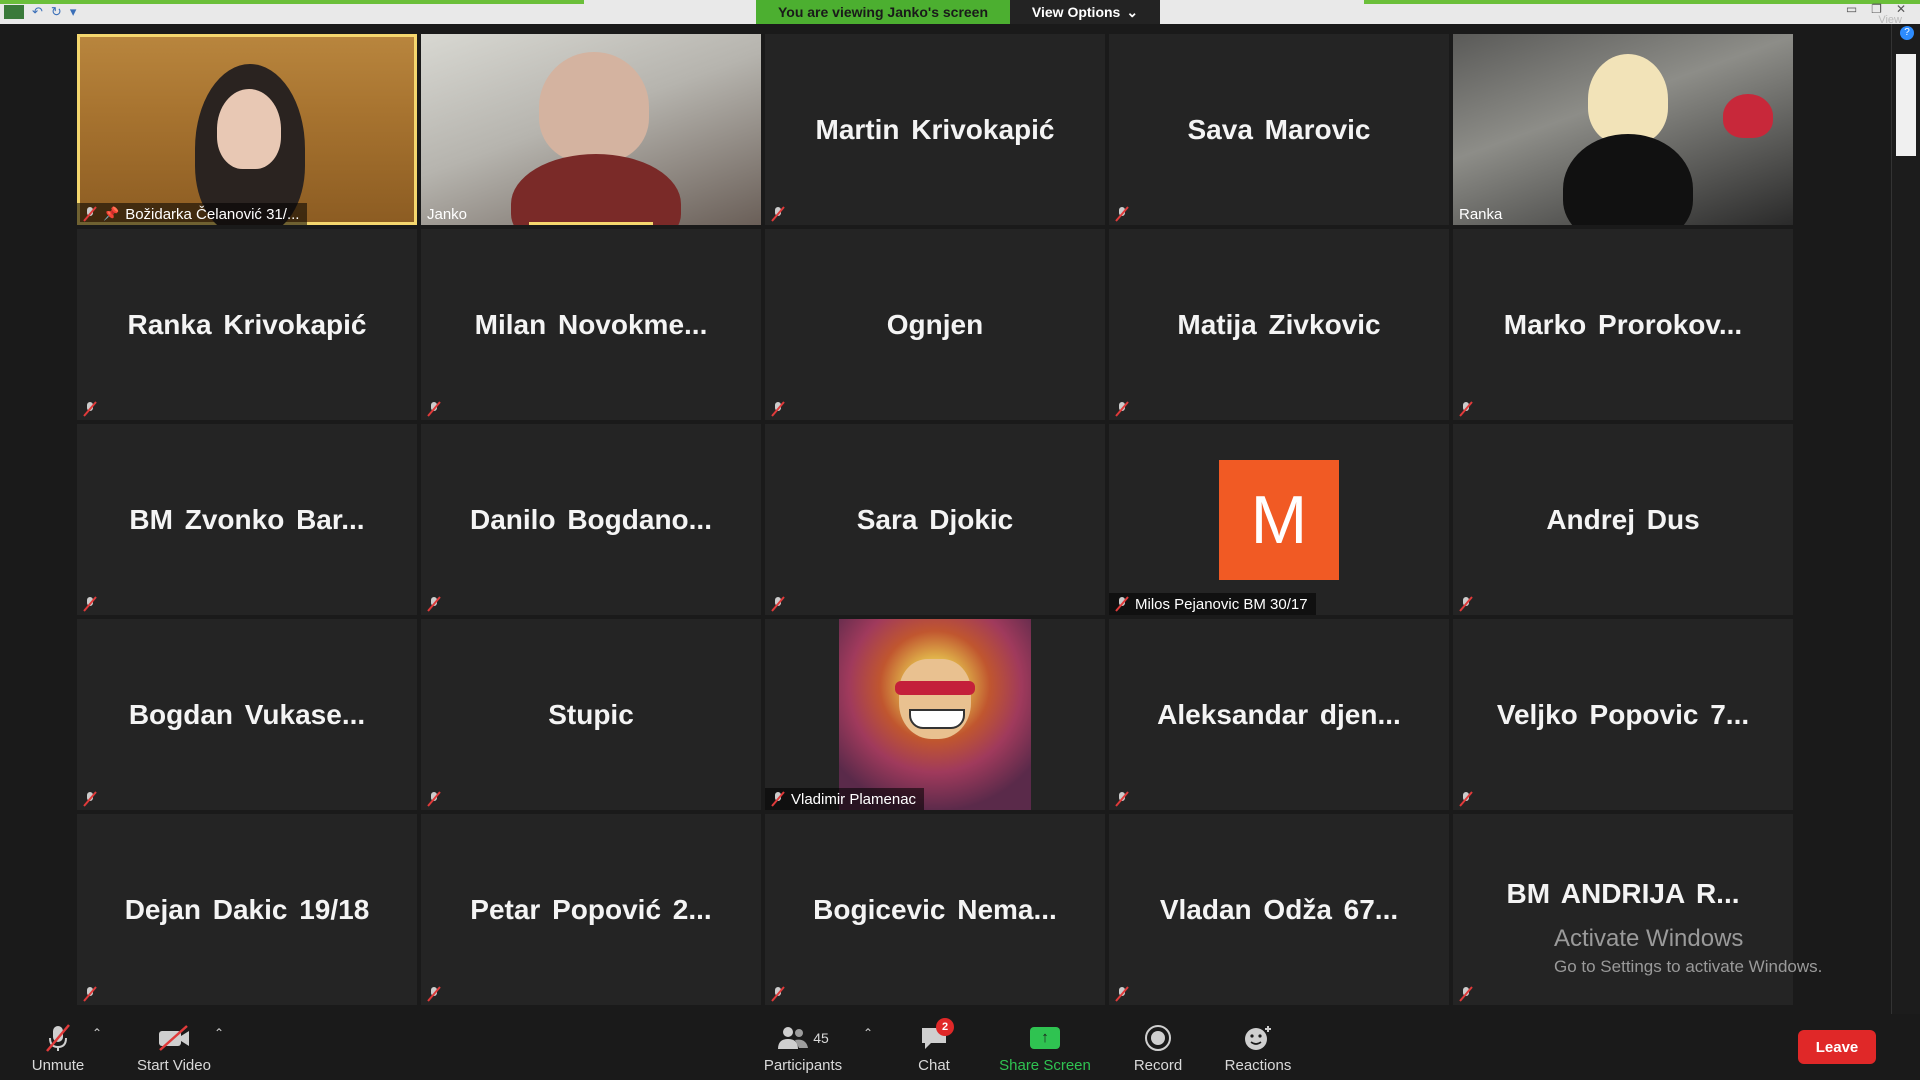  What do you see at coordinates (1045, 1037) in the screenshot?
I see `share-screen-icon: ↑` at bounding box center [1045, 1037].